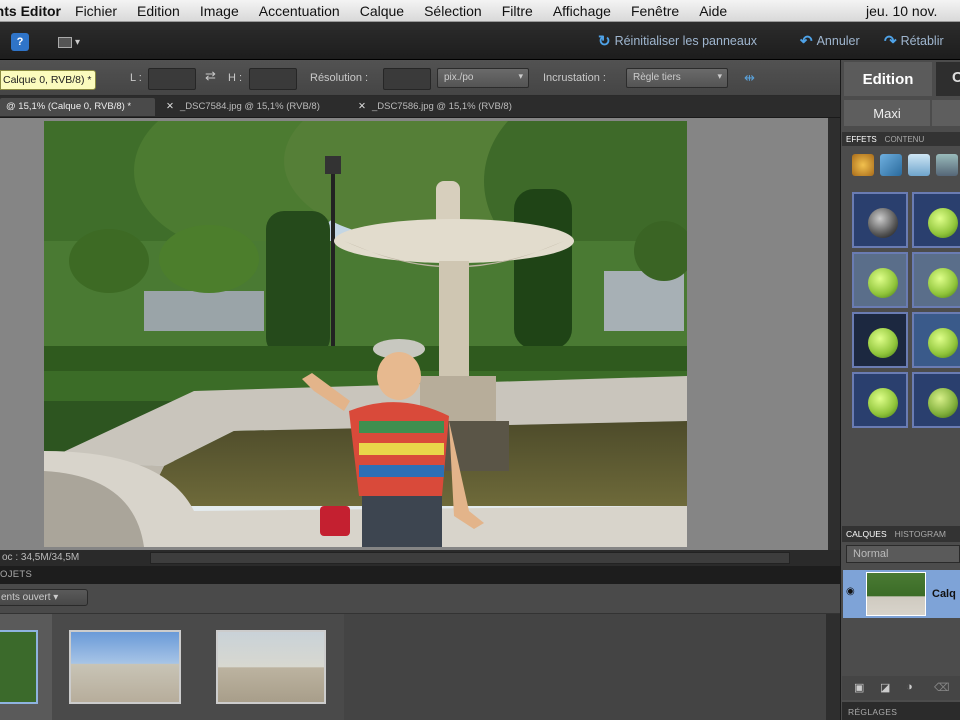  What do you see at coordinates (20, 42) in the screenshot?
I see `help-button: ?` at bounding box center [20, 42].